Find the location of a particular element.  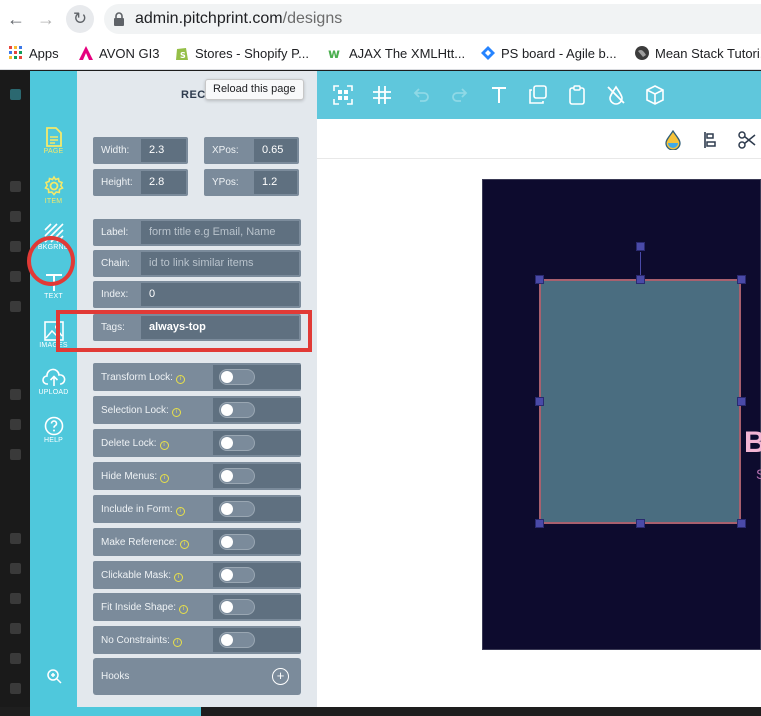

lock-icon is located at coordinates (119, 19).